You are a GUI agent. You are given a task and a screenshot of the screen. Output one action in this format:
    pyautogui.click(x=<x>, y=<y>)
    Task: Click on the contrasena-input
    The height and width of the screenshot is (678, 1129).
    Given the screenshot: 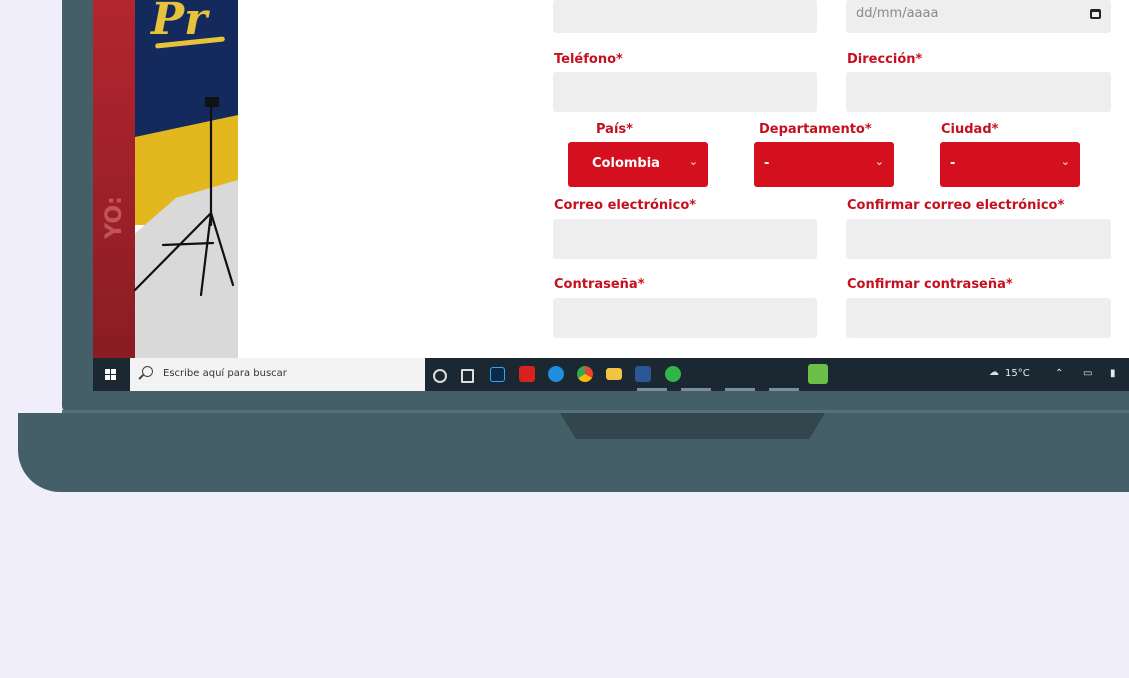 What is the action you would take?
    pyautogui.click(x=685, y=318)
    